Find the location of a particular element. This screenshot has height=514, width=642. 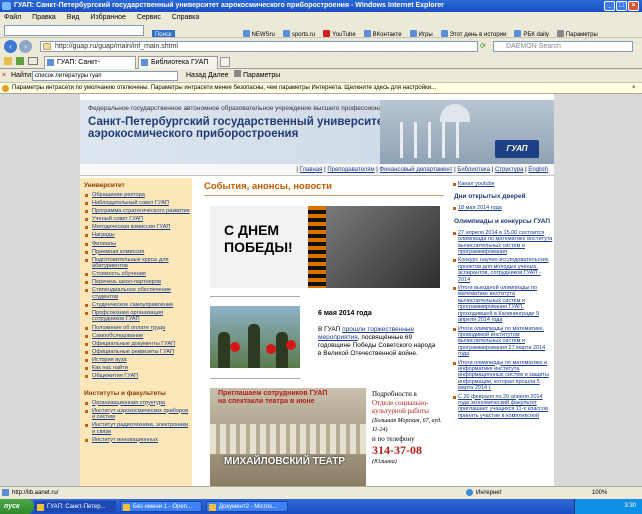

link-vkontakte: ВКонтакте is located at coordinates (382, 33).